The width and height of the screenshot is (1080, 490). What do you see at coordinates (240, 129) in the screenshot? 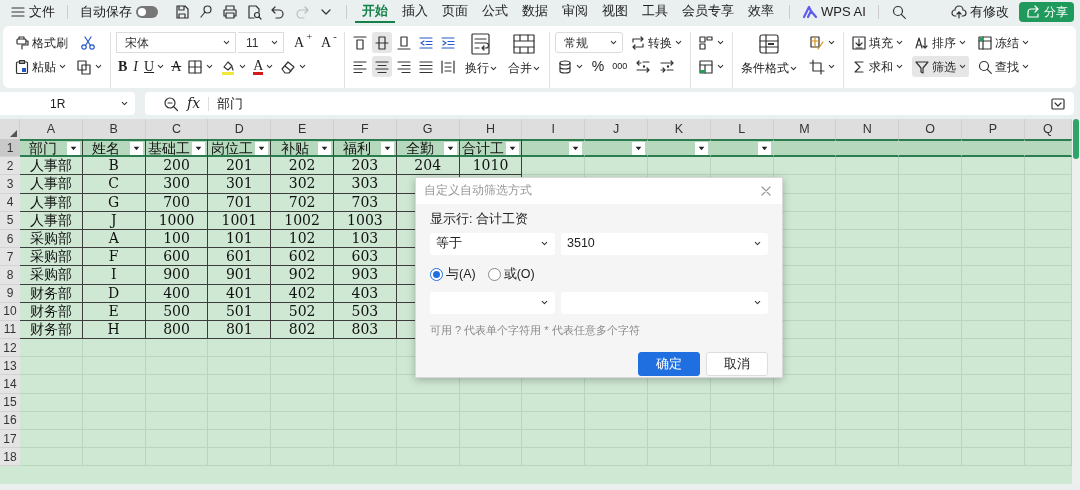
I see `column-header: D` at bounding box center [240, 129].